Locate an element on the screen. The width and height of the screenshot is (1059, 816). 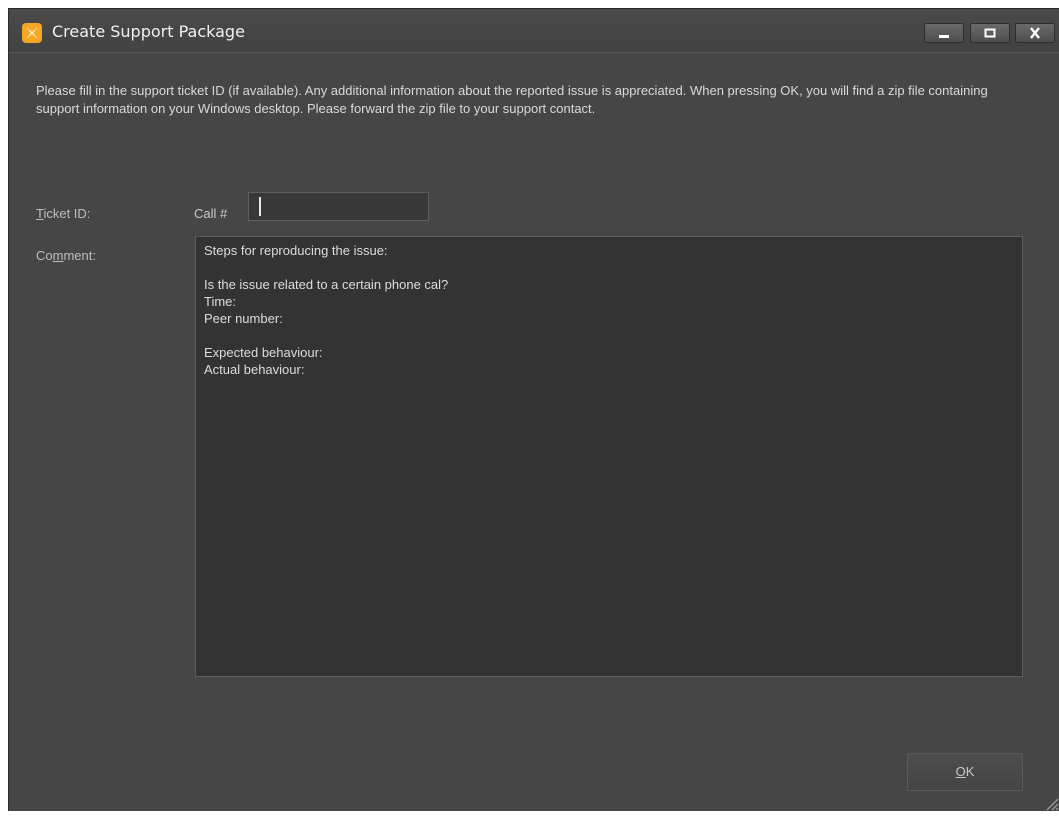
maximize-icon is located at coordinates (990, 33).